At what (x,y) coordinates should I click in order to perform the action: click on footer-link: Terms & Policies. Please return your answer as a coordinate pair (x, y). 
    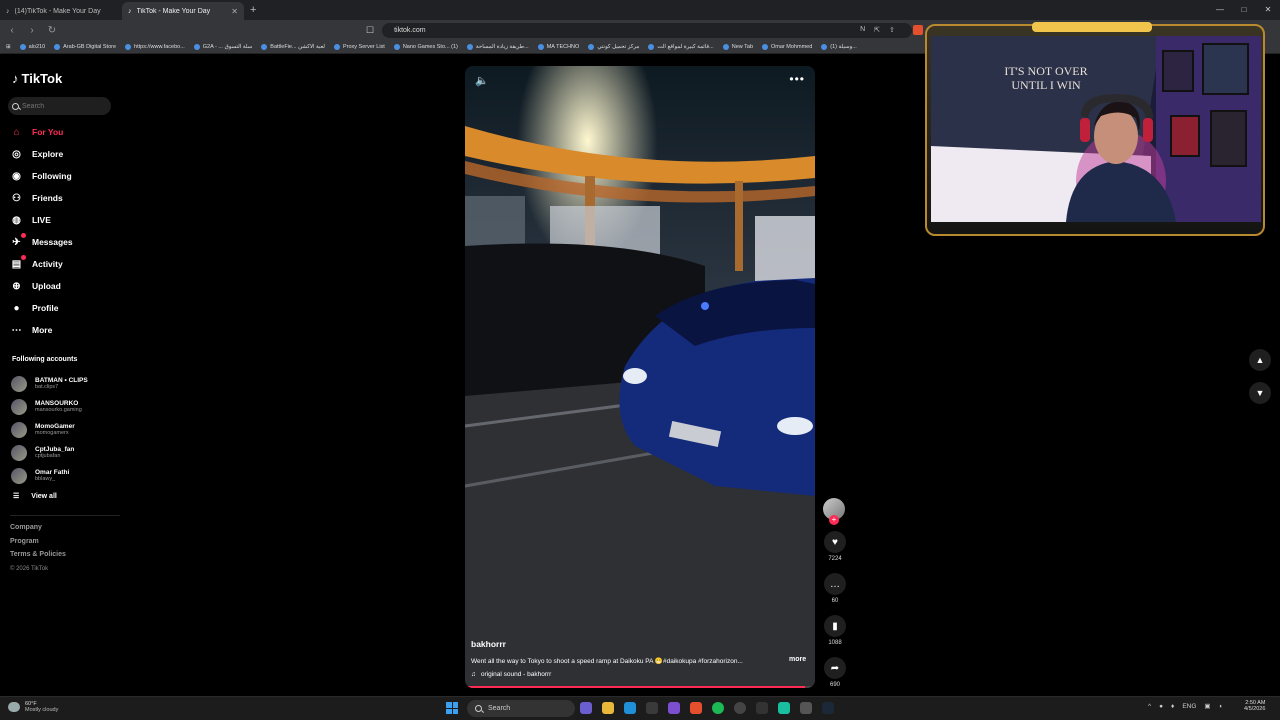
    Looking at the image, I should click on (38, 558).